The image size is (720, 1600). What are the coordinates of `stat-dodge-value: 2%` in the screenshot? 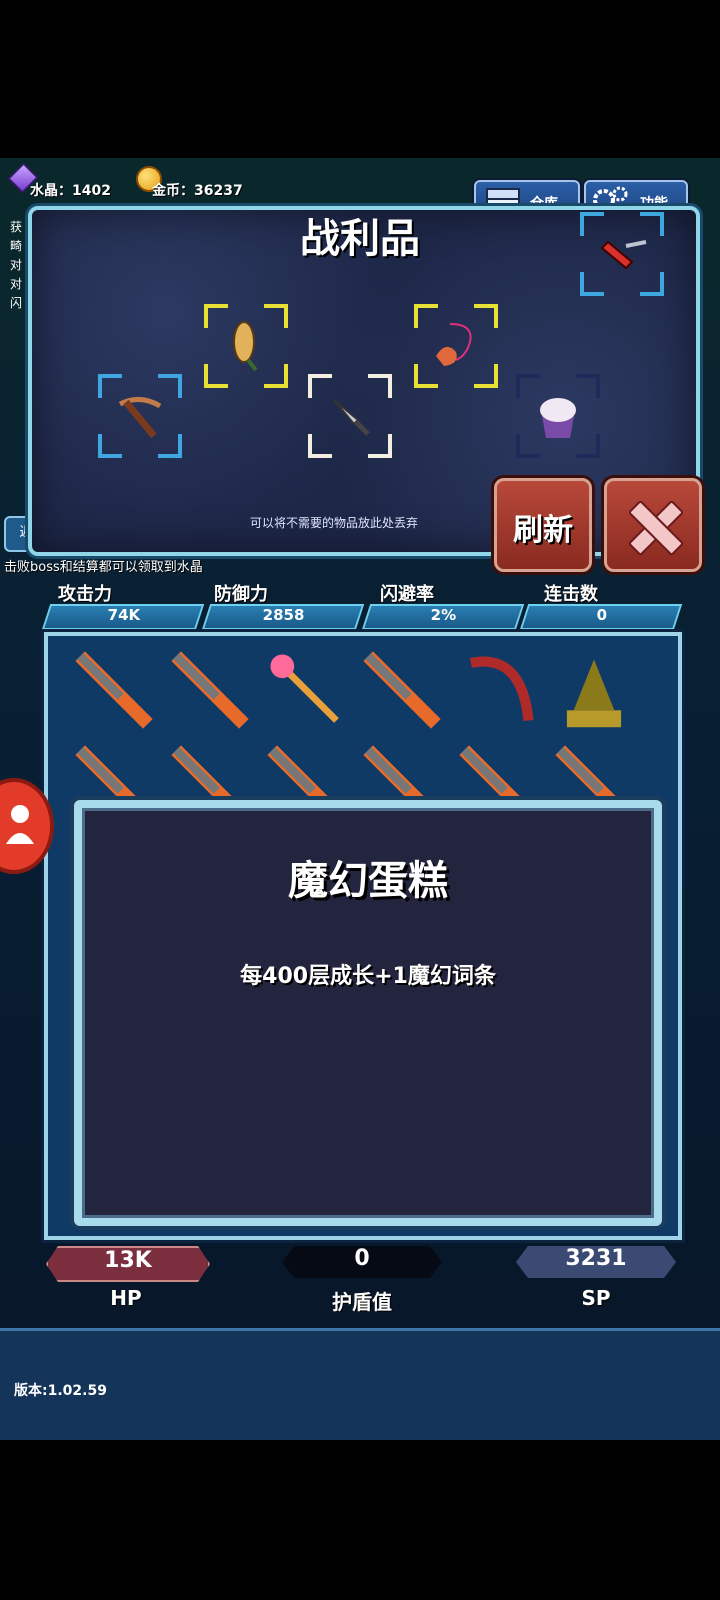 It's located at (443, 617).